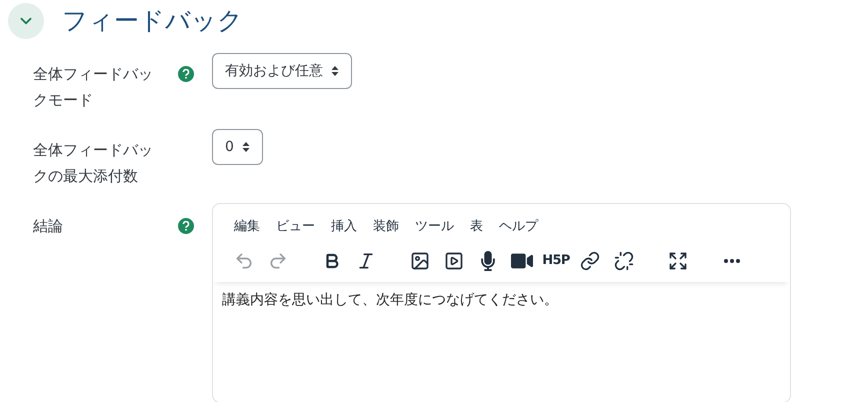  I want to click on menu-item: ヘルプ, so click(518, 227).